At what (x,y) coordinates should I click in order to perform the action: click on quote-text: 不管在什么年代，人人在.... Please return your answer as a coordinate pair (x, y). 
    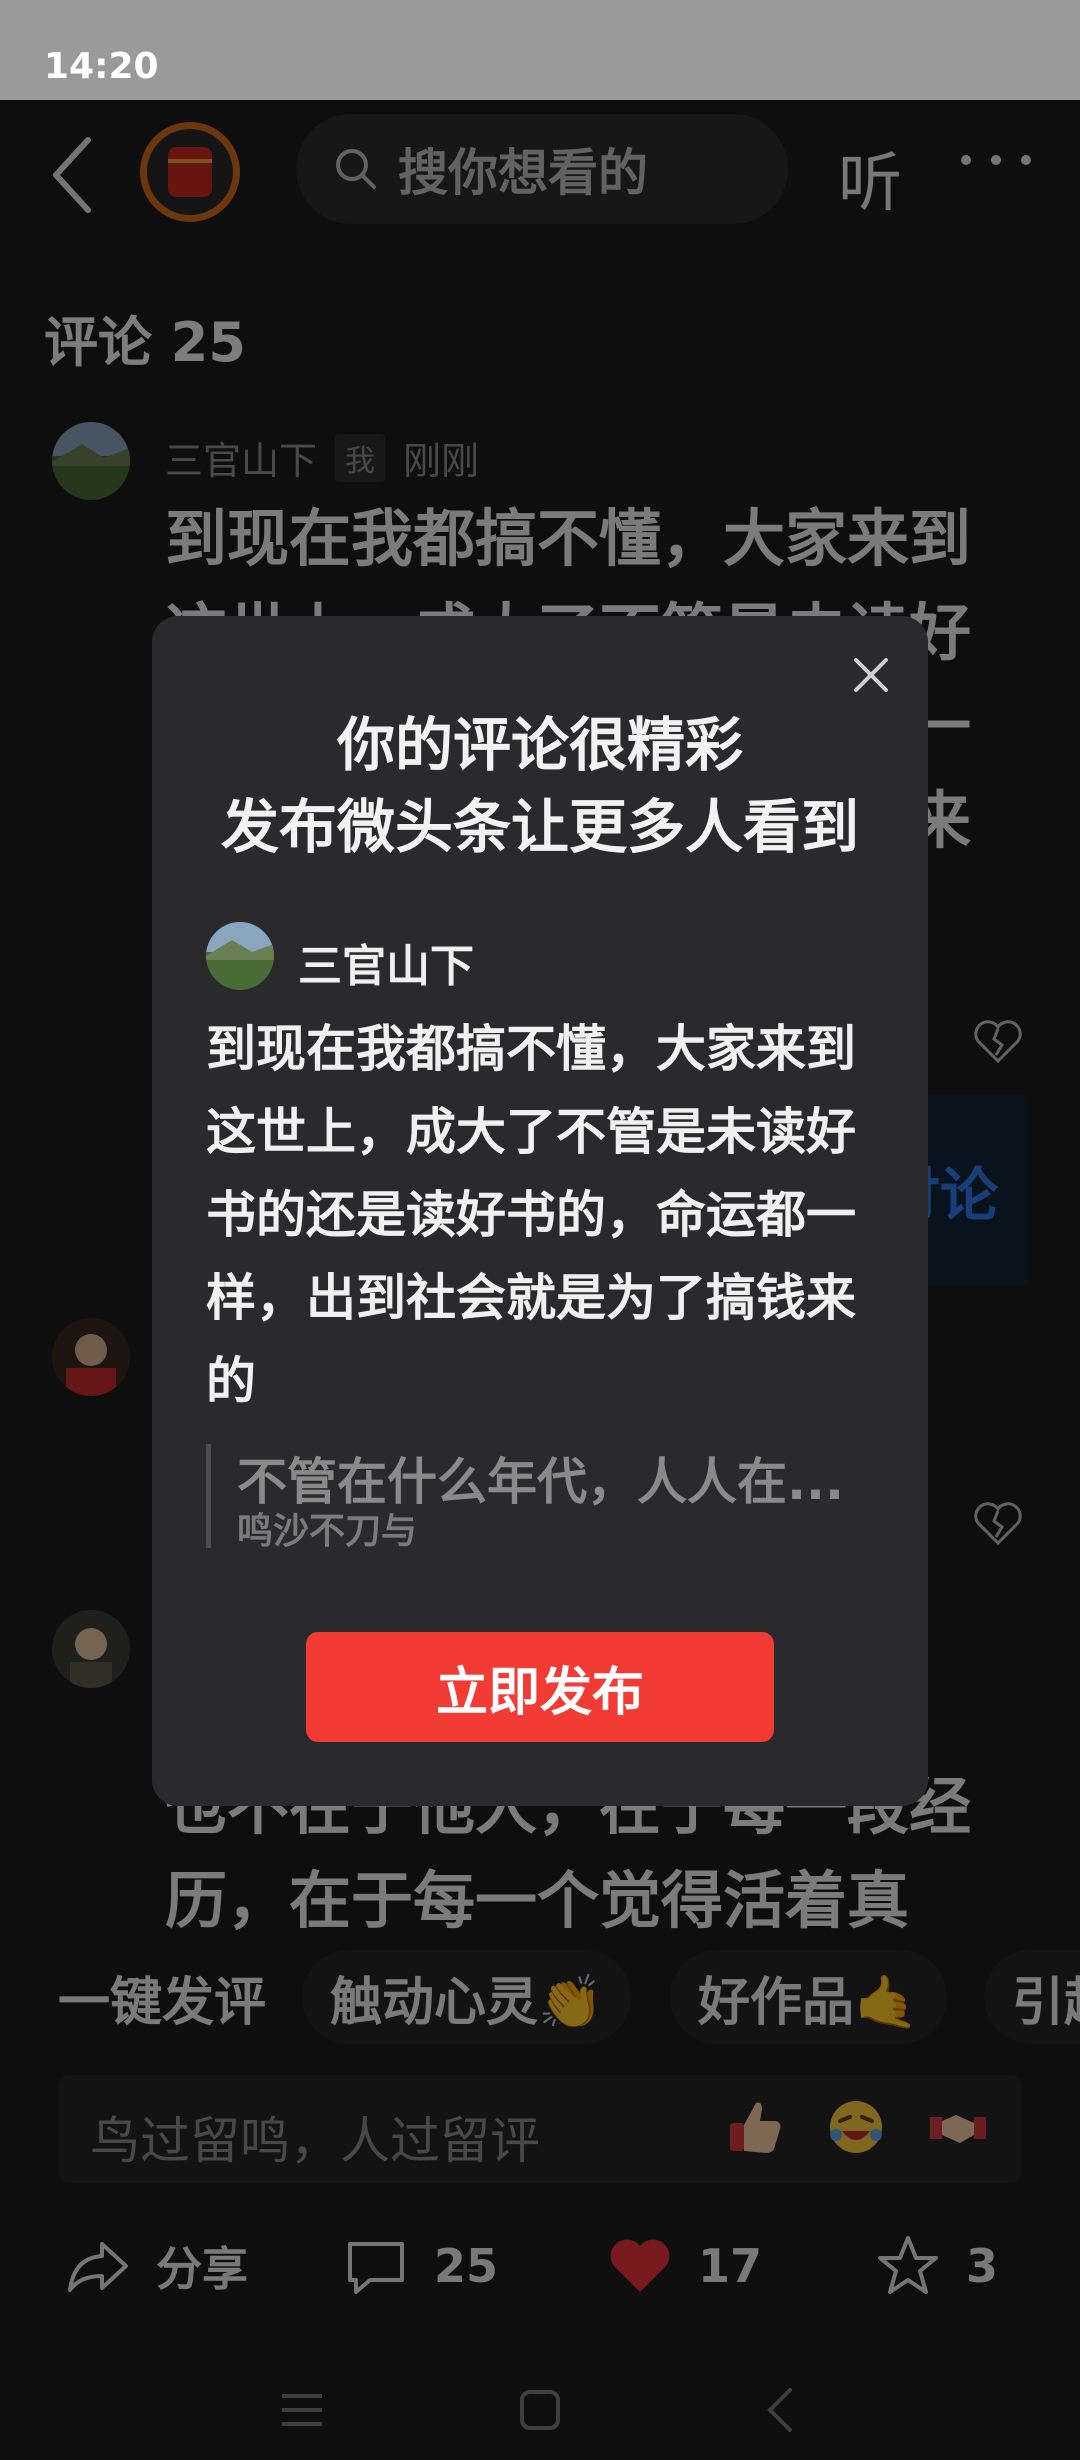
    Looking at the image, I should click on (540, 1482).